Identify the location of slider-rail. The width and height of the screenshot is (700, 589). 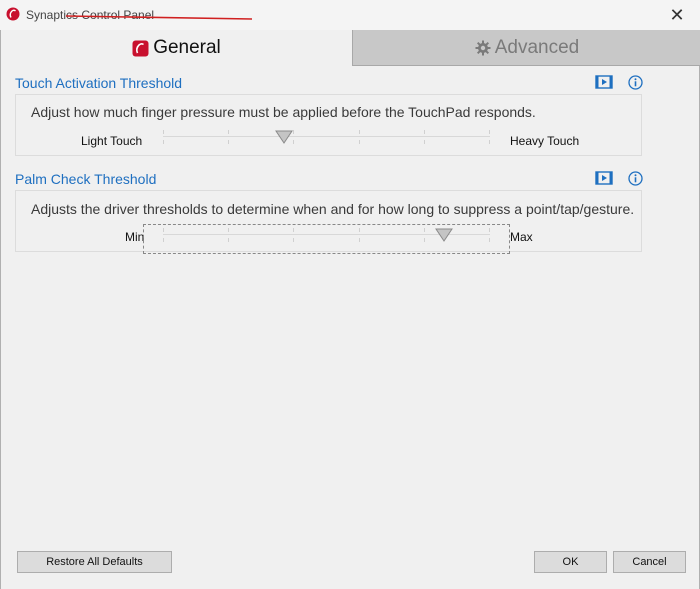
(326, 136).